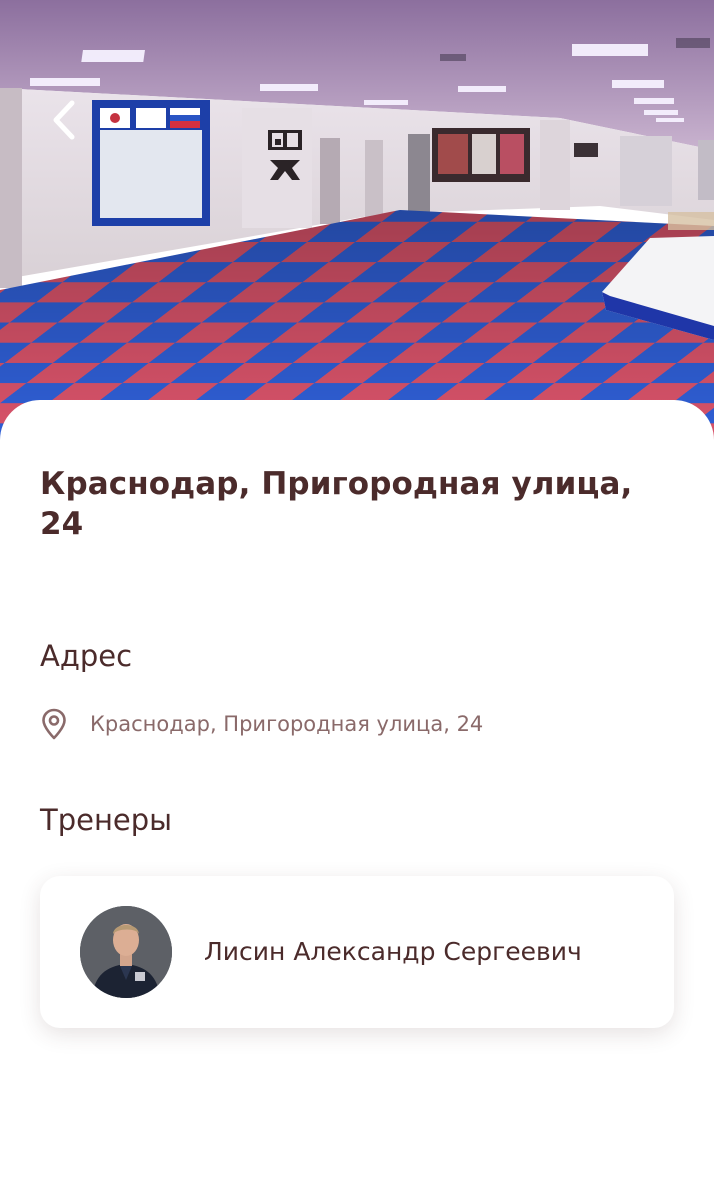  I want to click on address-heading: Адрес, so click(86, 656).